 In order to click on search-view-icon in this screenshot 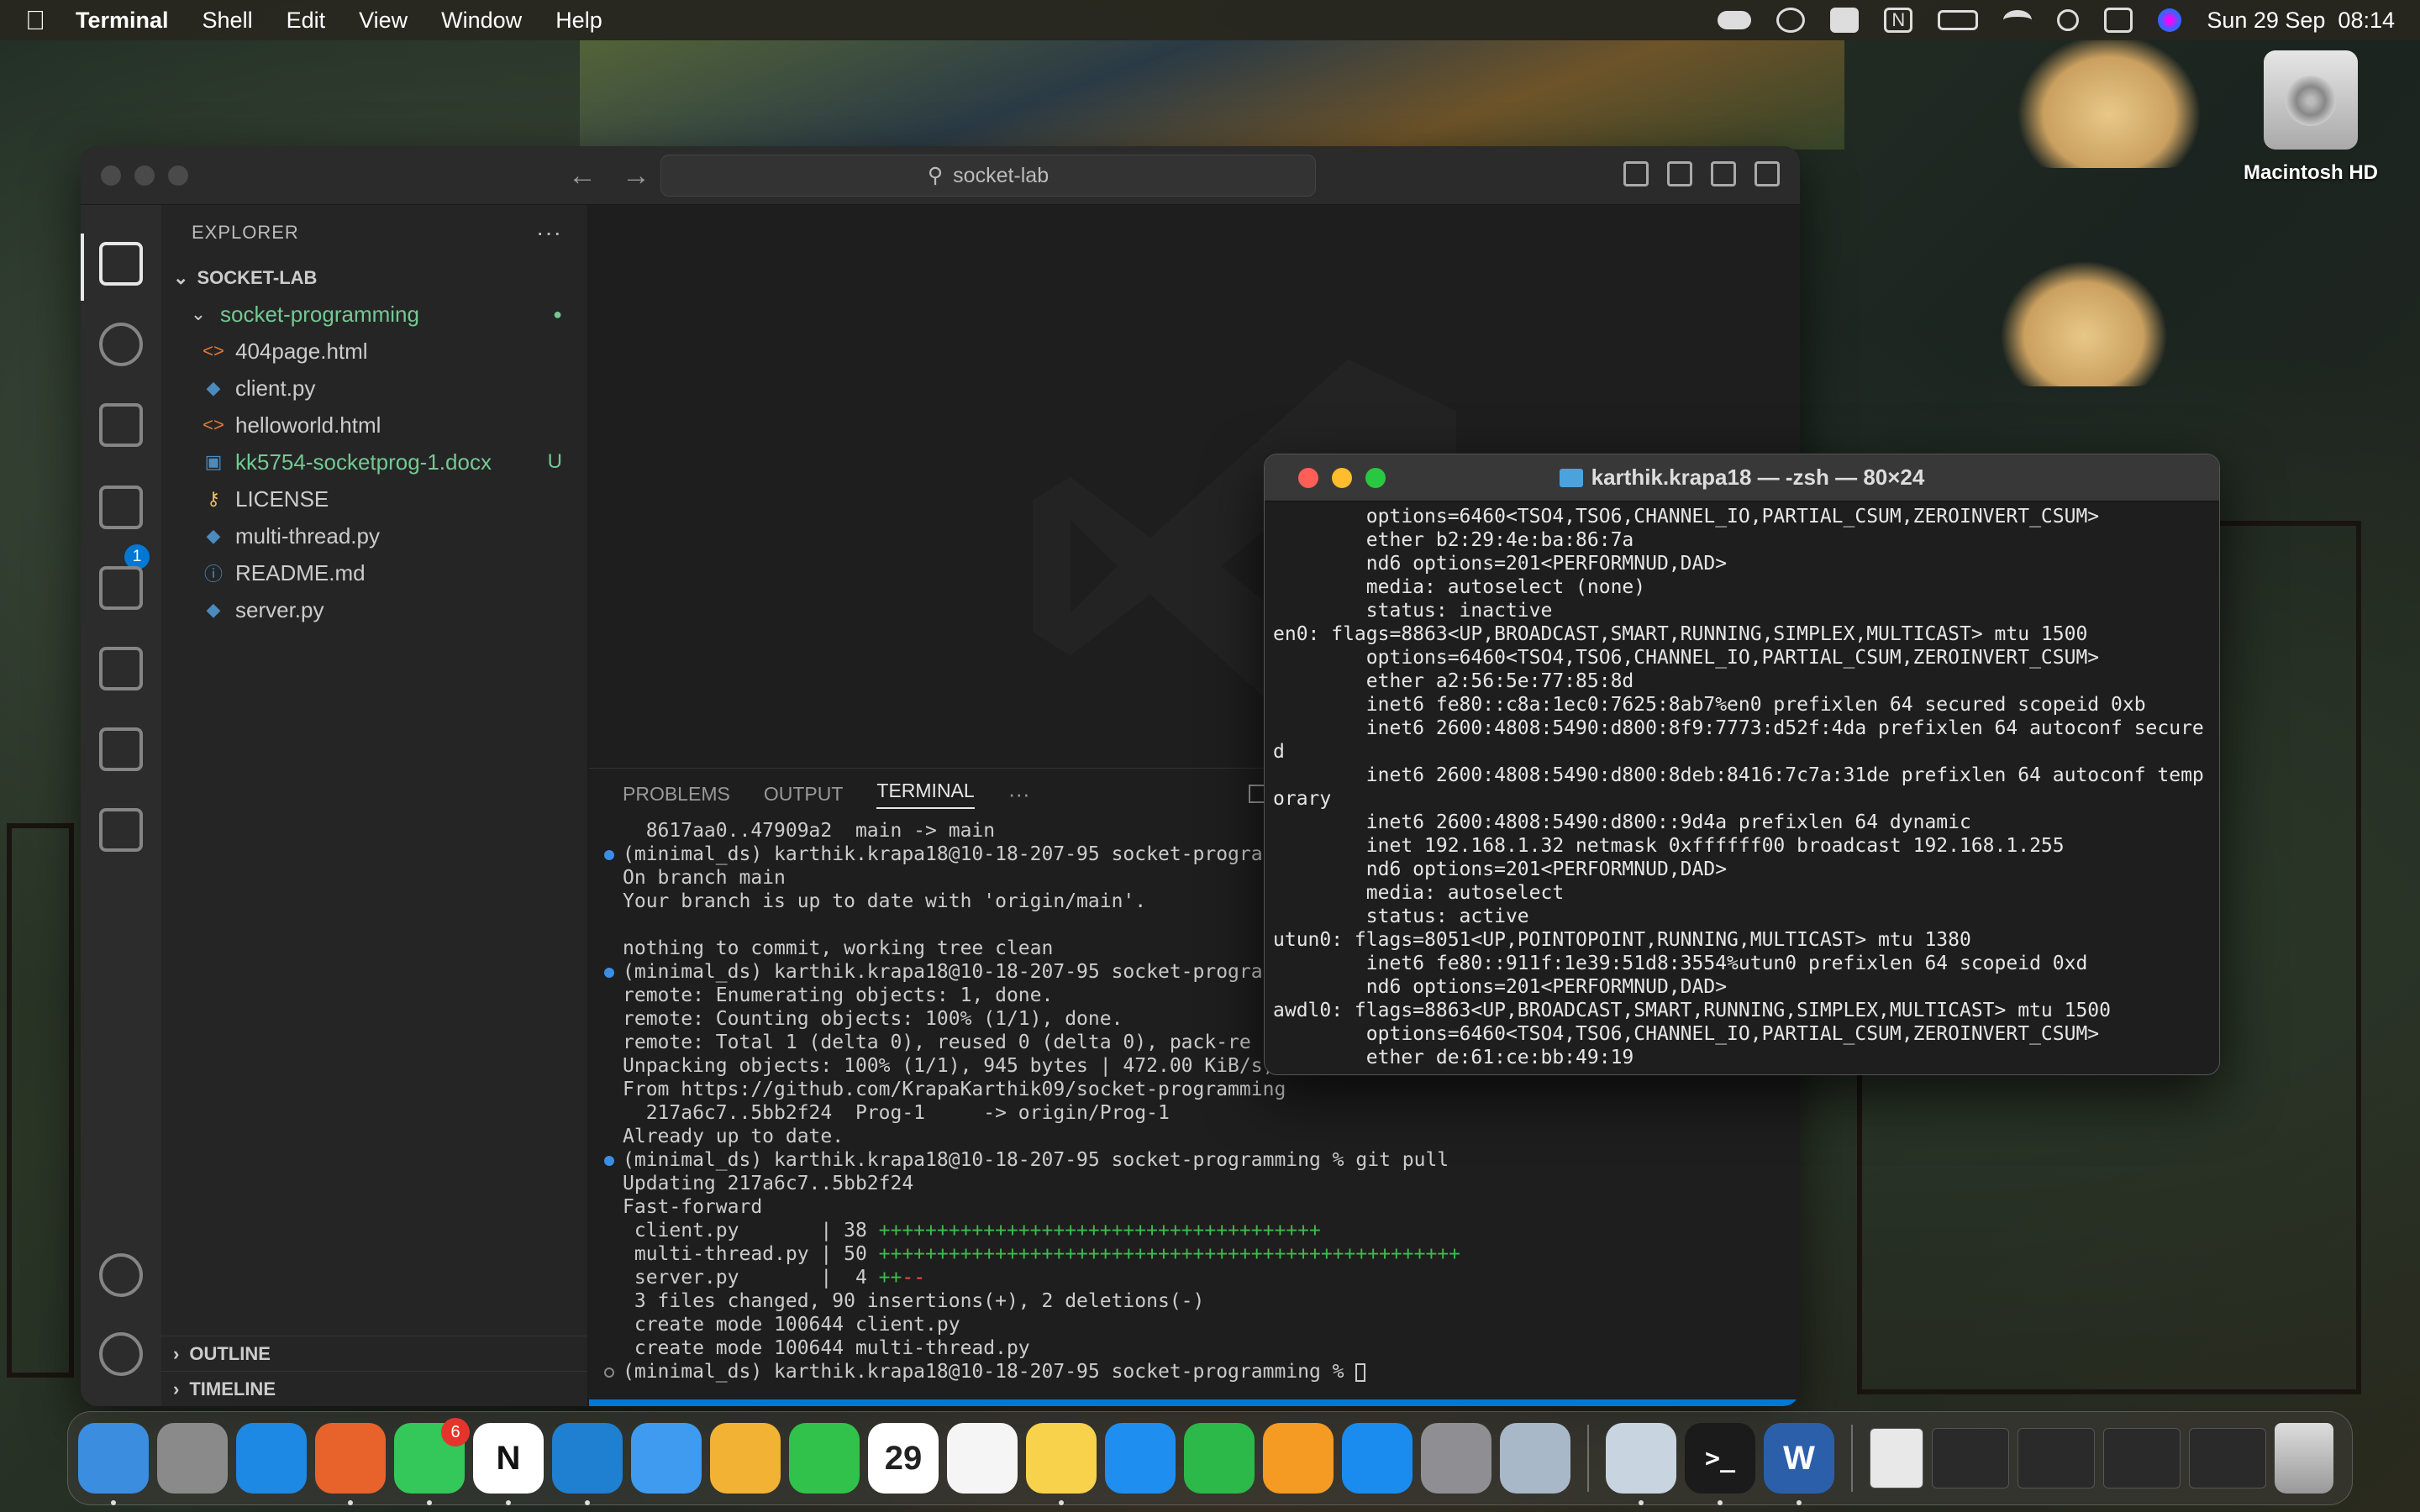, I will do `click(121, 344)`.